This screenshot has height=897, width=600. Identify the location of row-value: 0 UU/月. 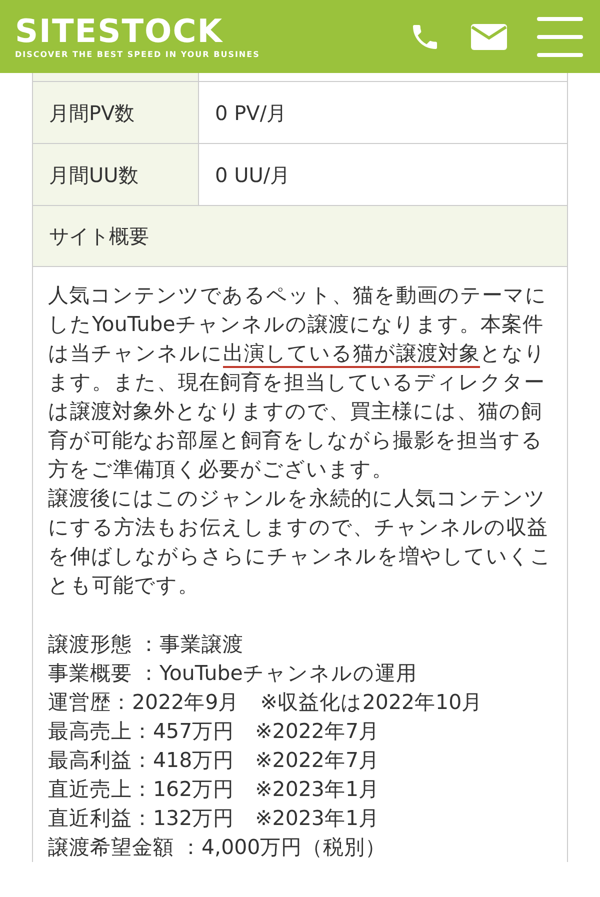
(253, 175).